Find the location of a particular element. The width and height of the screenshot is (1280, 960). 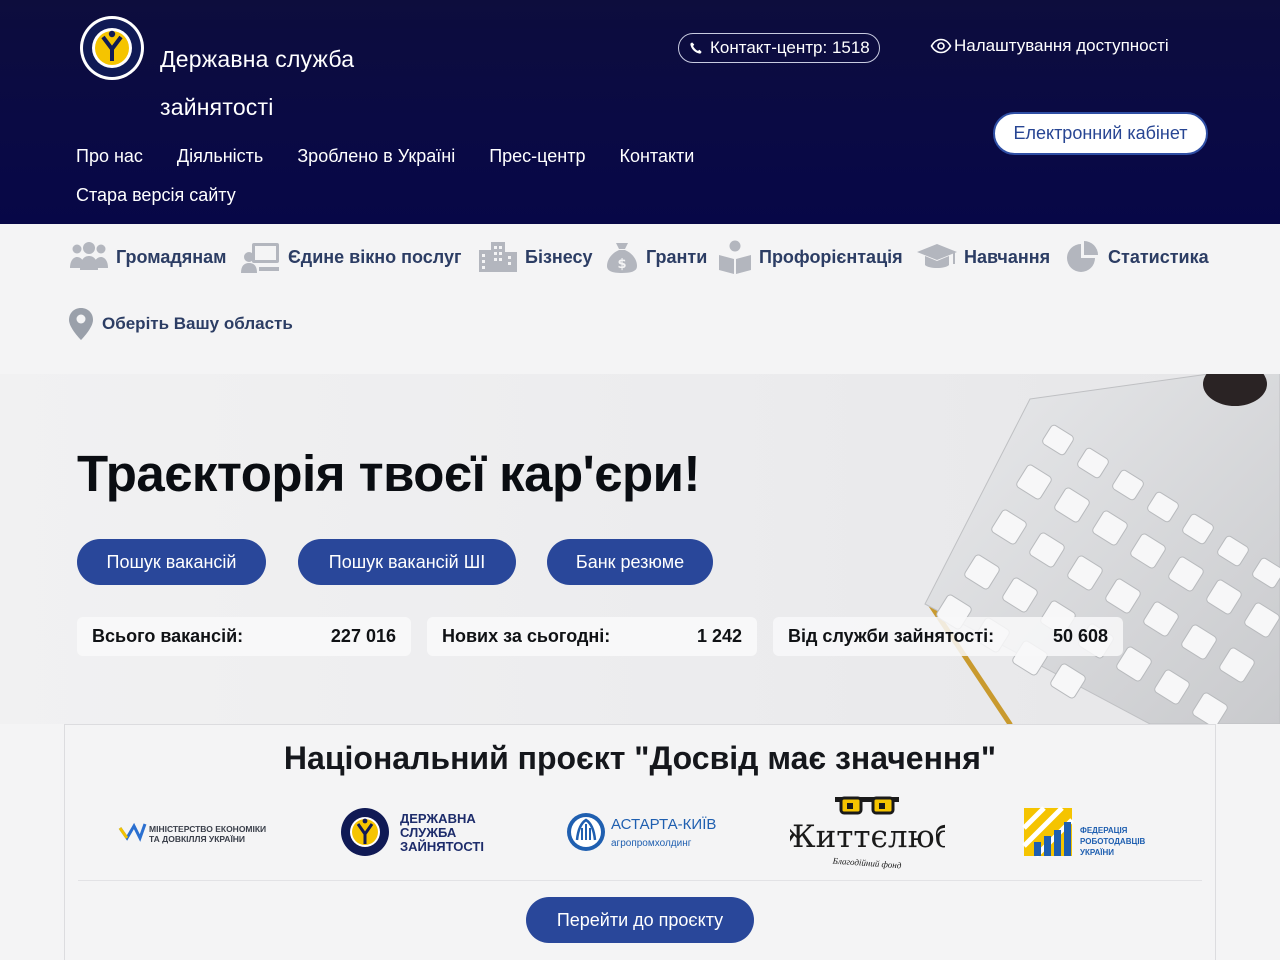

old-site-link: Стара версія сайту is located at coordinates (156, 195).